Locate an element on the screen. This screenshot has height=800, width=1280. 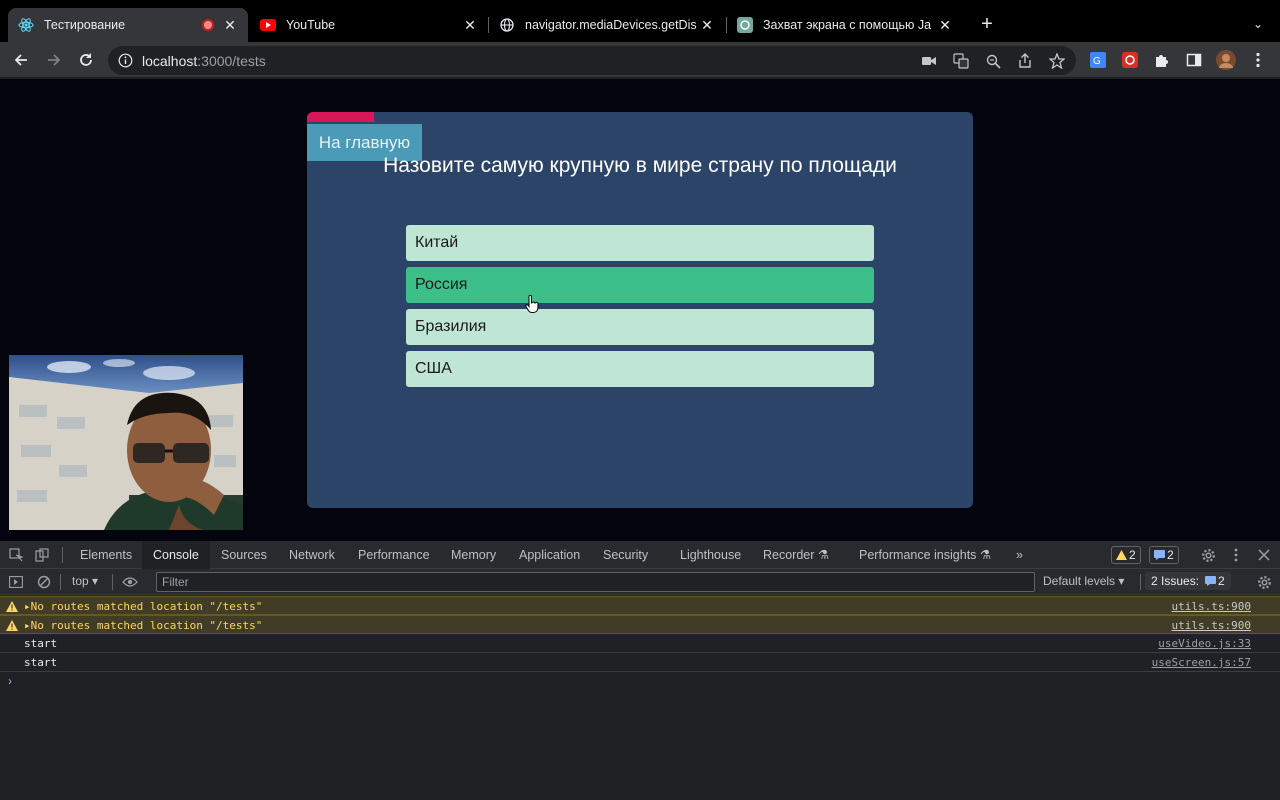
extensions-puzzle-icon is located at coordinates (1162, 60).